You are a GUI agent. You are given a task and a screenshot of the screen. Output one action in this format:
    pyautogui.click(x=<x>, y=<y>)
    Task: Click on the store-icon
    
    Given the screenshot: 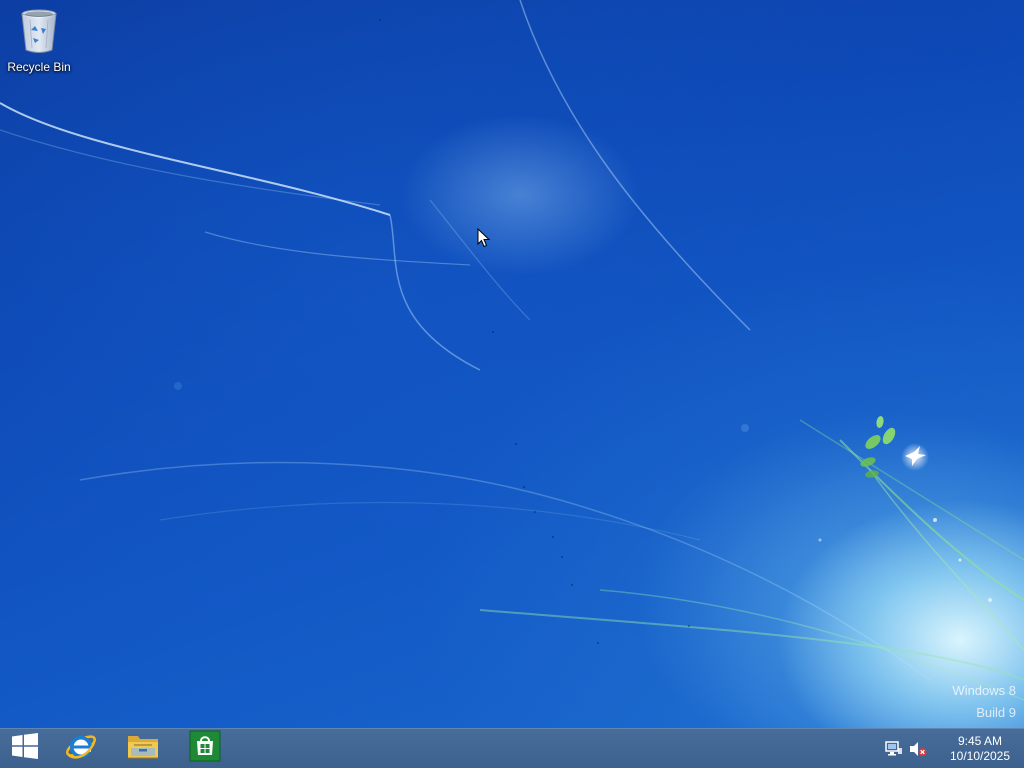 What is the action you would take?
    pyautogui.click(x=205, y=748)
    